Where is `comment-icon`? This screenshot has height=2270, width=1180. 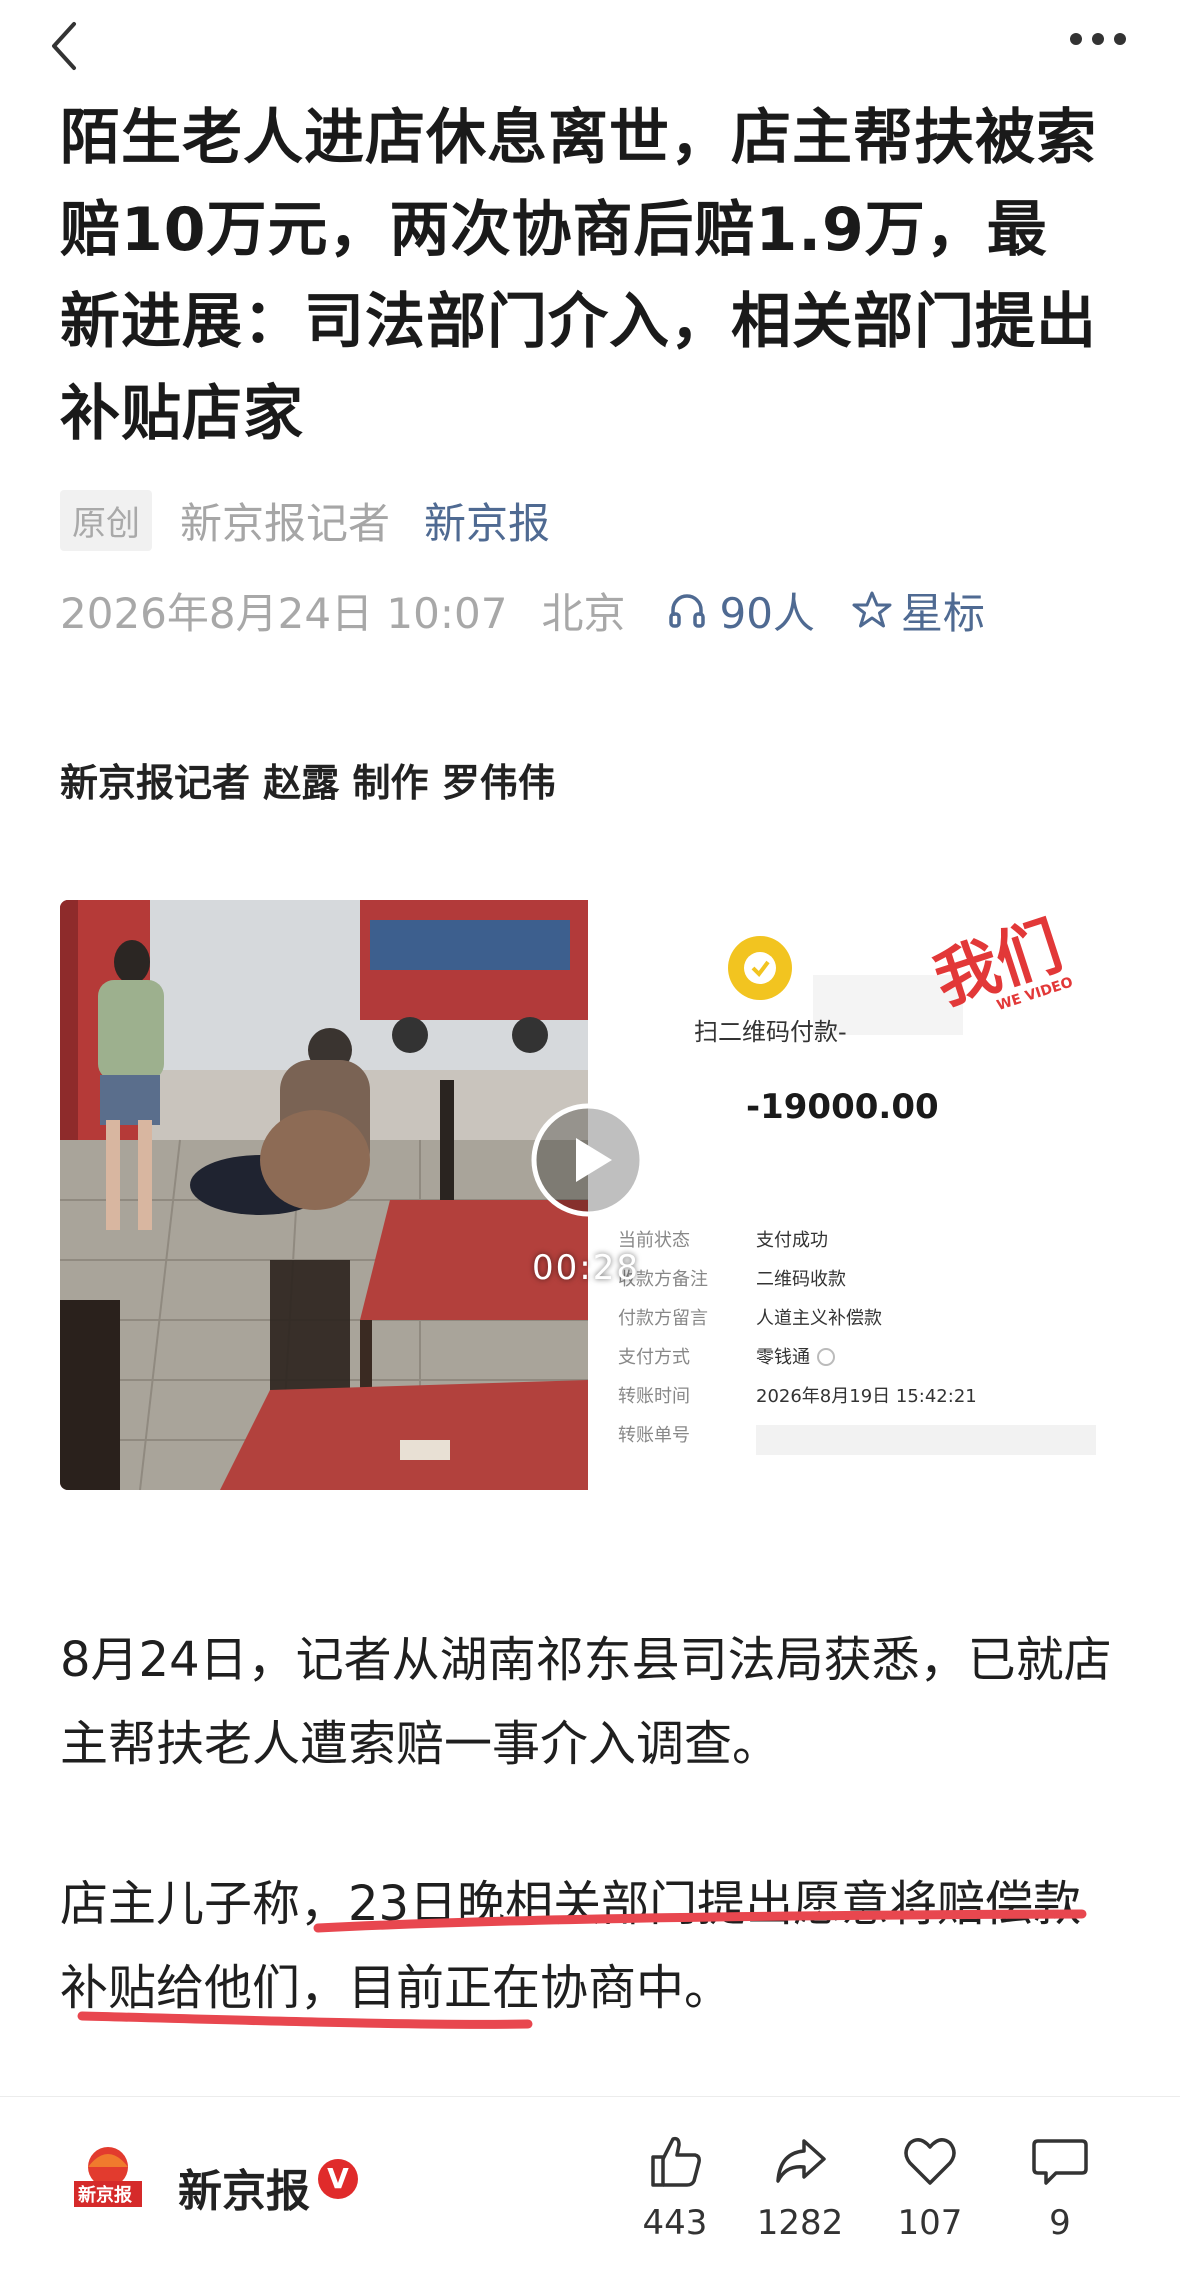
comment-icon is located at coordinates (1060, 2162).